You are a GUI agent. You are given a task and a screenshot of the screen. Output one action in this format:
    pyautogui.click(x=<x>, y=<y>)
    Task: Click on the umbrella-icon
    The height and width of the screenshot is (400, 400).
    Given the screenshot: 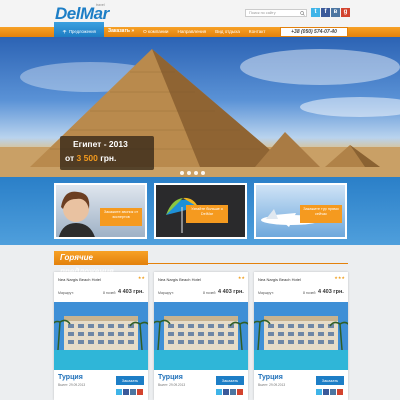 What is the action you would take?
    pyautogui.click(x=64, y=32)
    